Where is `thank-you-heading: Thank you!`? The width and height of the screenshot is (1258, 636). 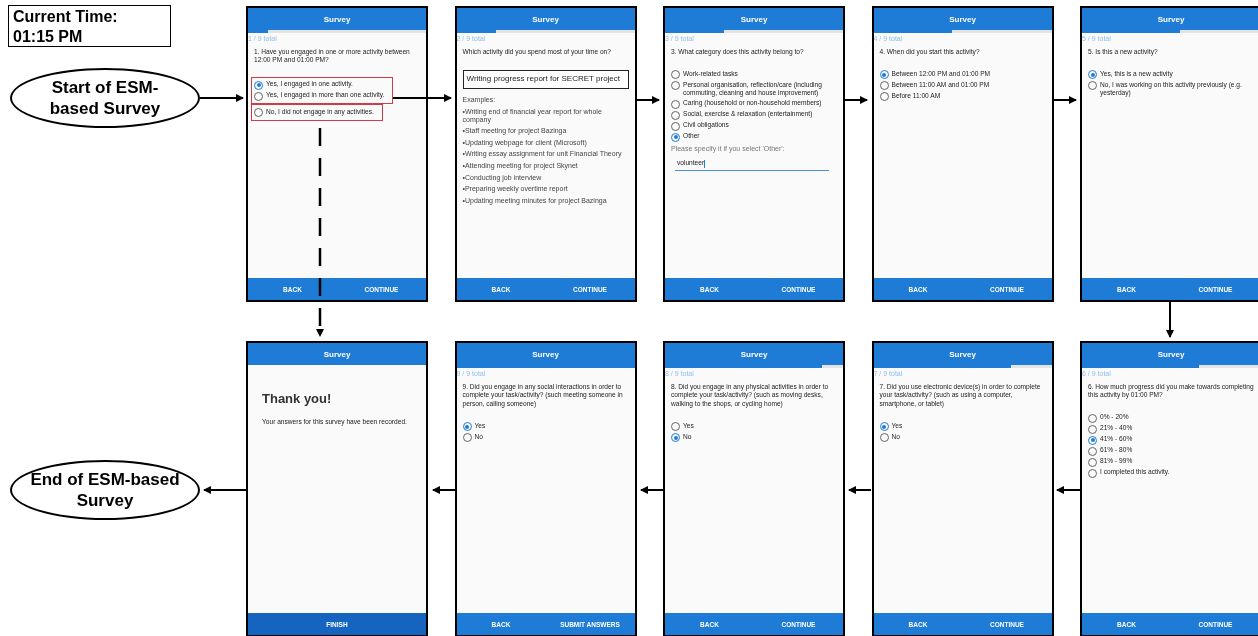 thank-you-heading: Thank you! is located at coordinates (297, 399).